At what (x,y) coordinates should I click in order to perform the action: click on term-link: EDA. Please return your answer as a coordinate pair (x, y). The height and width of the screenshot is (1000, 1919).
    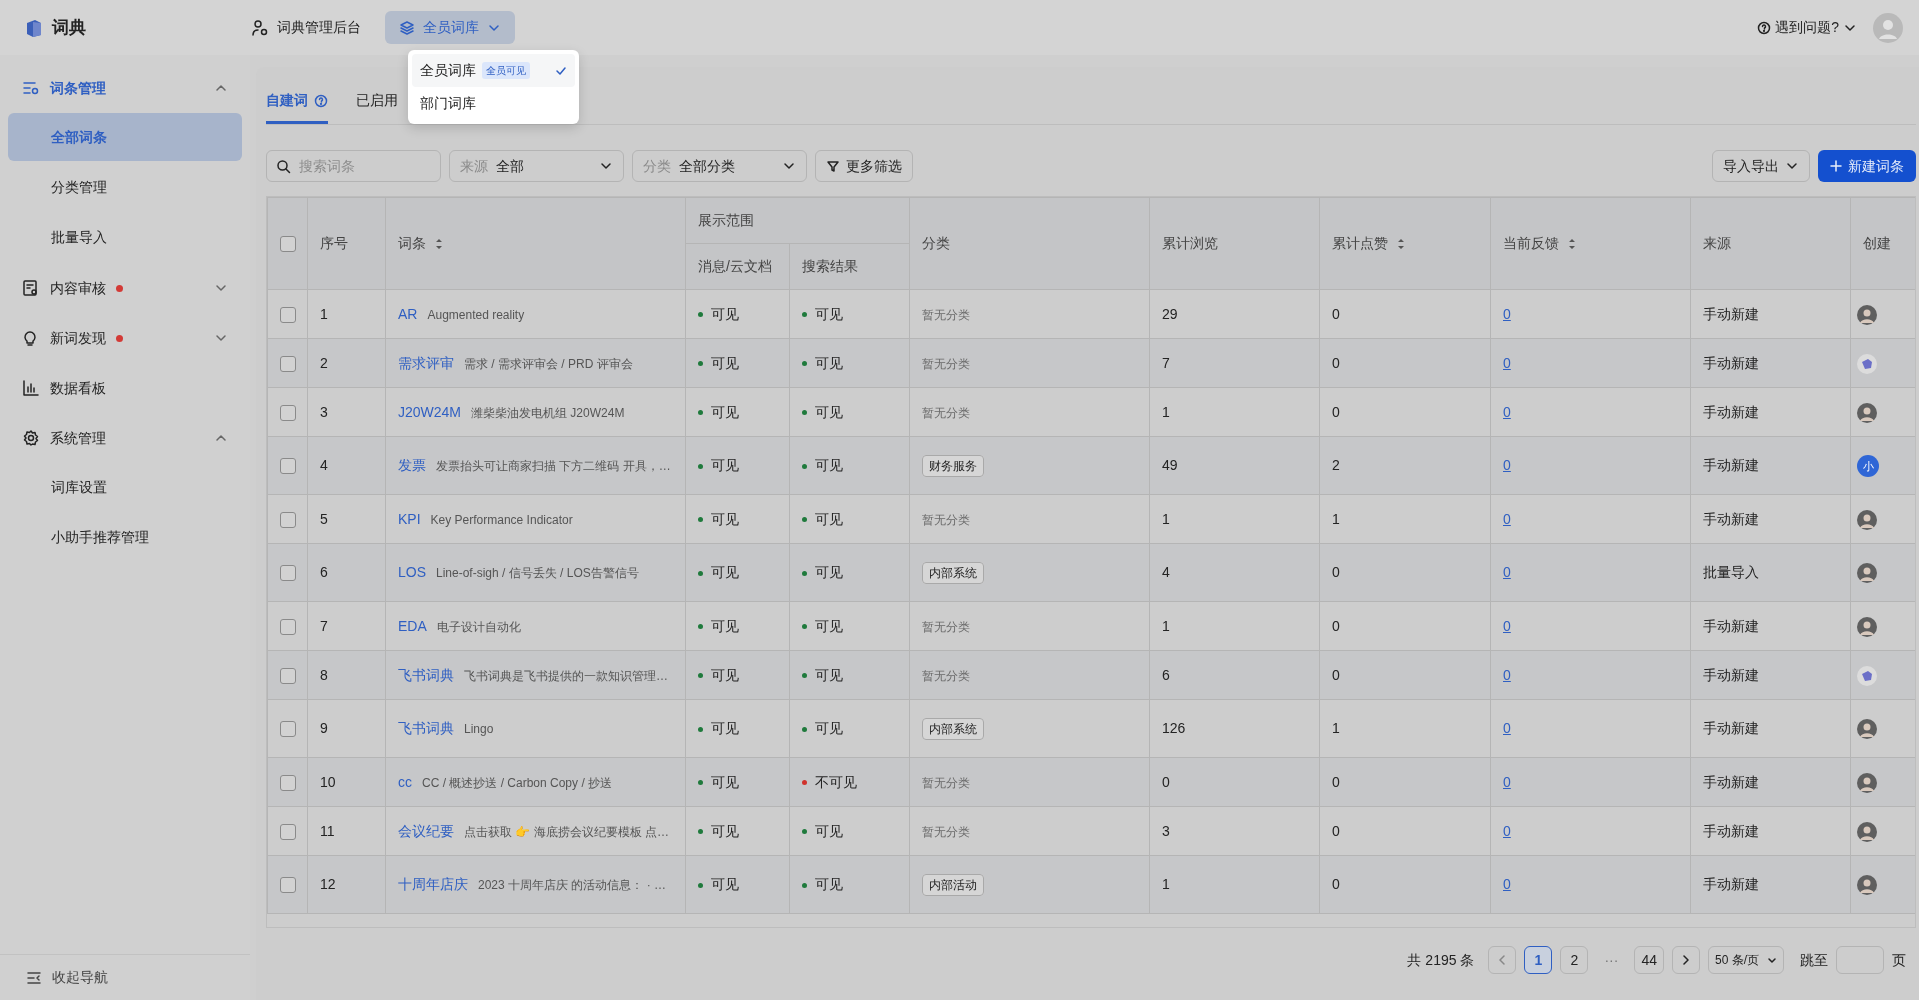
    Looking at the image, I should click on (412, 625).